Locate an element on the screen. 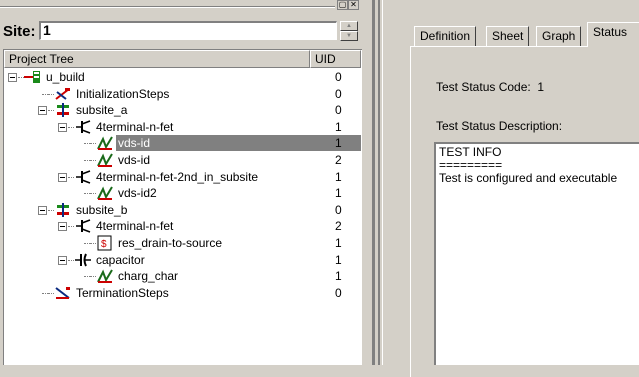 The height and width of the screenshot is (377, 639). tree-row-label: TerminationSteps is located at coordinates (122, 293).